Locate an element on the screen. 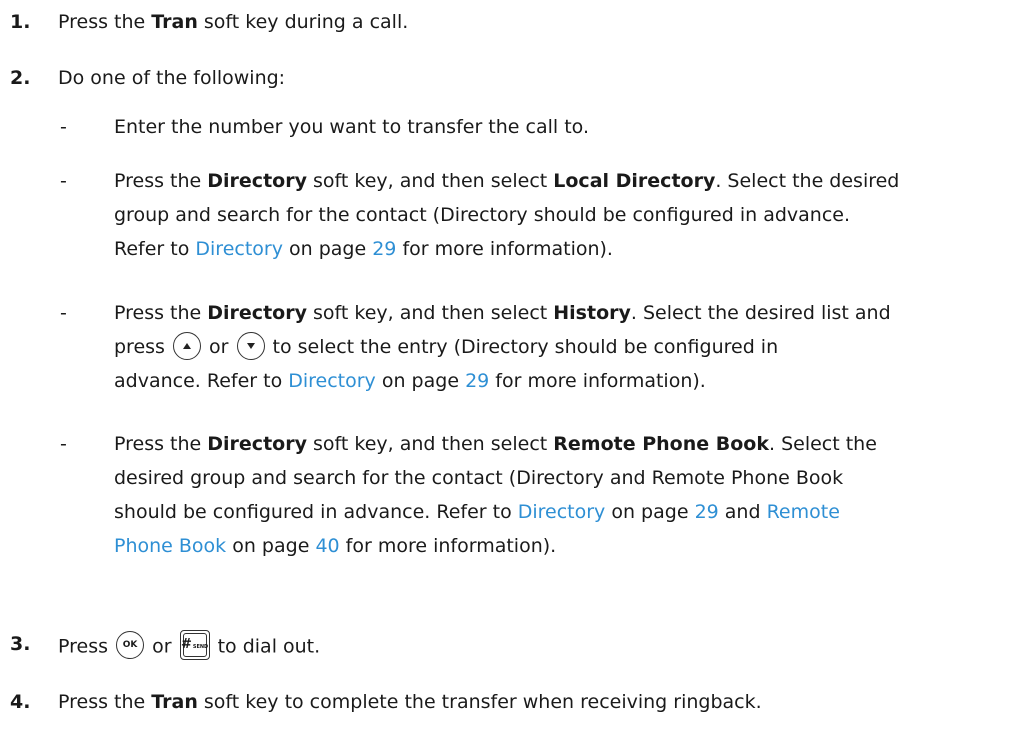  option-text: Refer to is located at coordinates (155, 249).